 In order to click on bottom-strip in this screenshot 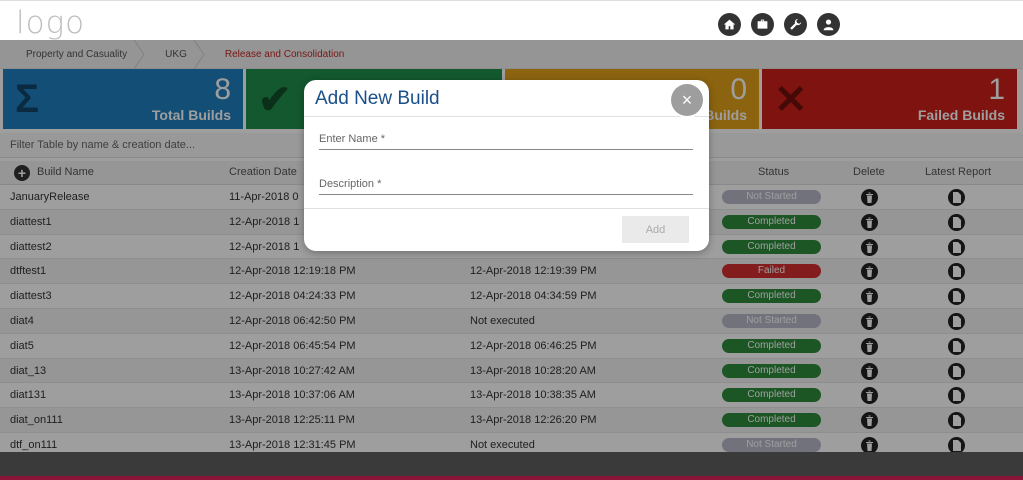, I will do `click(511, 478)`.